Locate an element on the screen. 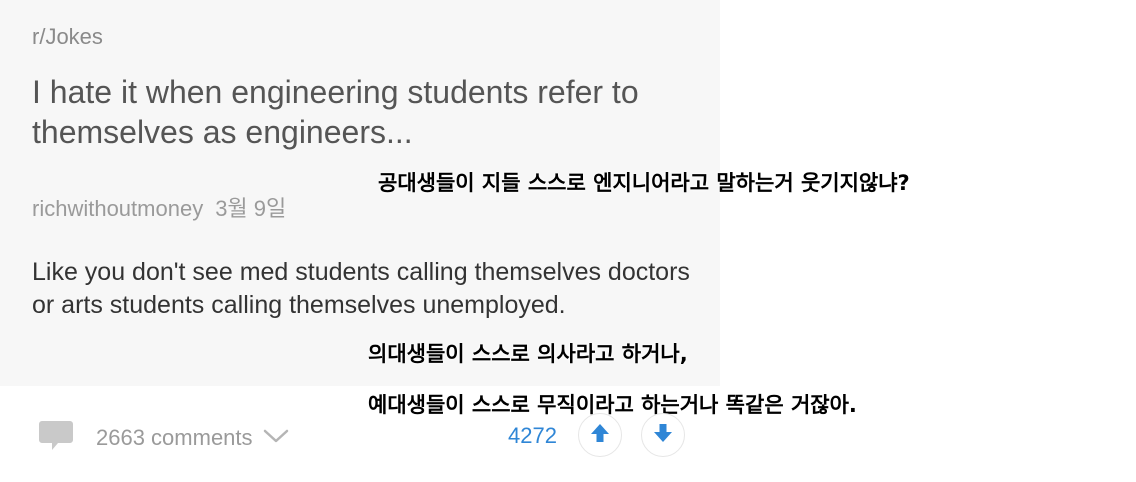 The width and height of the screenshot is (1136, 482). downvote-button is located at coordinates (663, 435).